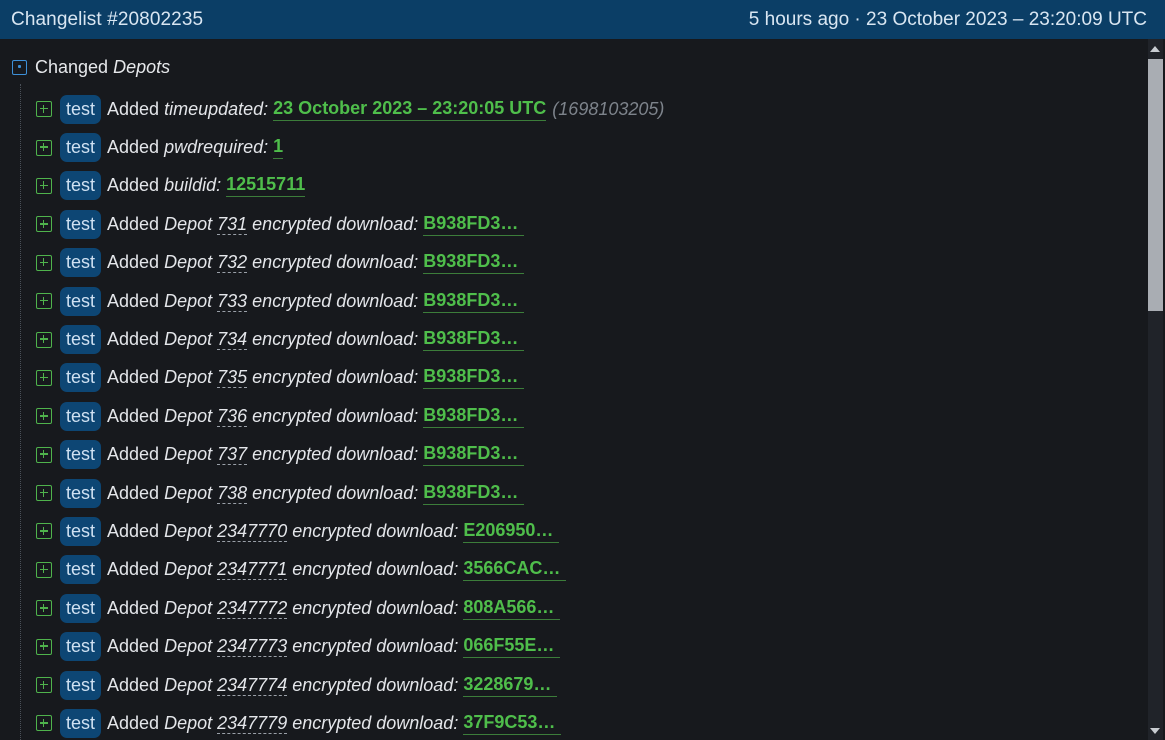  What do you see at coordinates (74, 66) in the screenshot?
I see `section-title-prefix: Changed` at bounding box center [74, 66].